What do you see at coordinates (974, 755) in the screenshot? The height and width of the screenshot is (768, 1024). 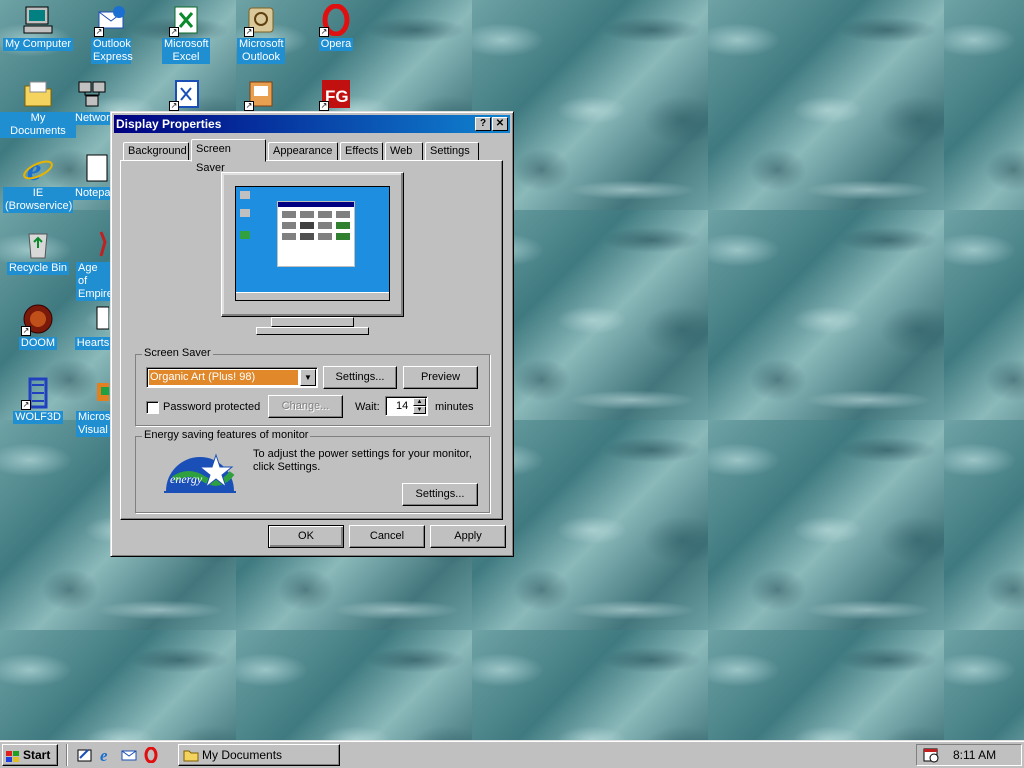 I see `clock: 8:11 AM` at bounding box center [974, 755].